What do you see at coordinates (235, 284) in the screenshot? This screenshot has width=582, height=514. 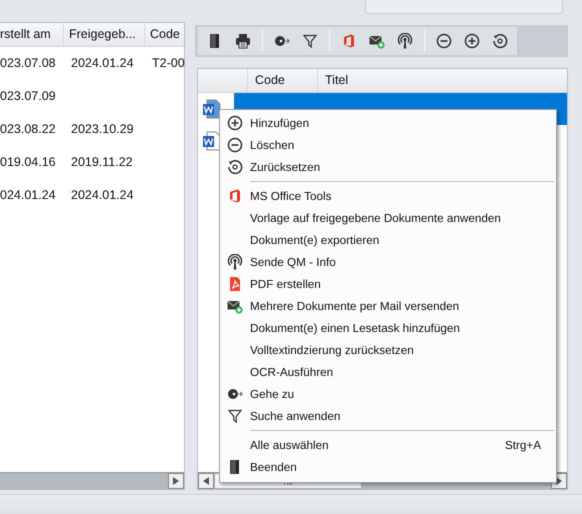 I see `pdf-icon` at bounding box center [235, 284].